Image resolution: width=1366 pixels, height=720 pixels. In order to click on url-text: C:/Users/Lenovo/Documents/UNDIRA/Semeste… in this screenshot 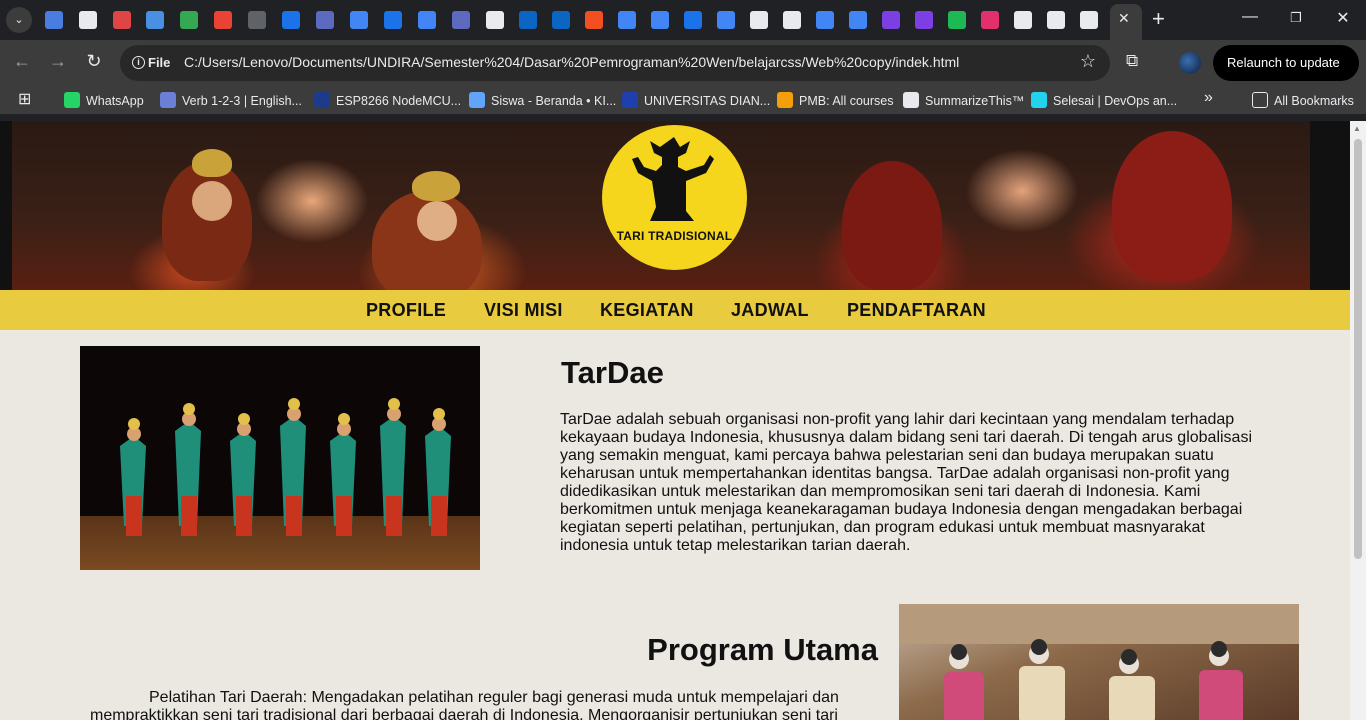, I will do `click(571, 62)`.